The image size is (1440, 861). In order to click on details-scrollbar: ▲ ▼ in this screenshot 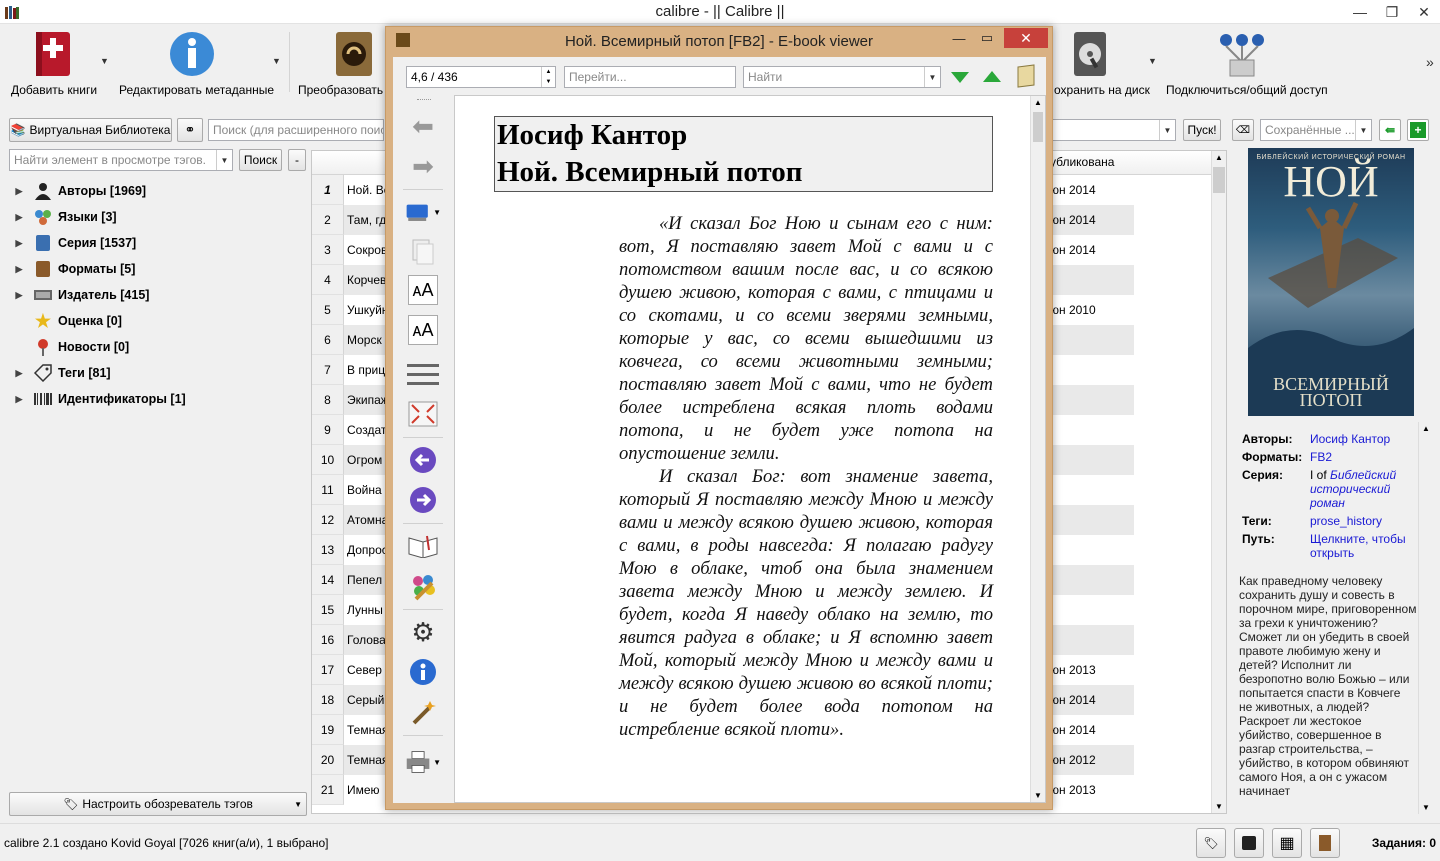, I will do `click(1425, 618)`.